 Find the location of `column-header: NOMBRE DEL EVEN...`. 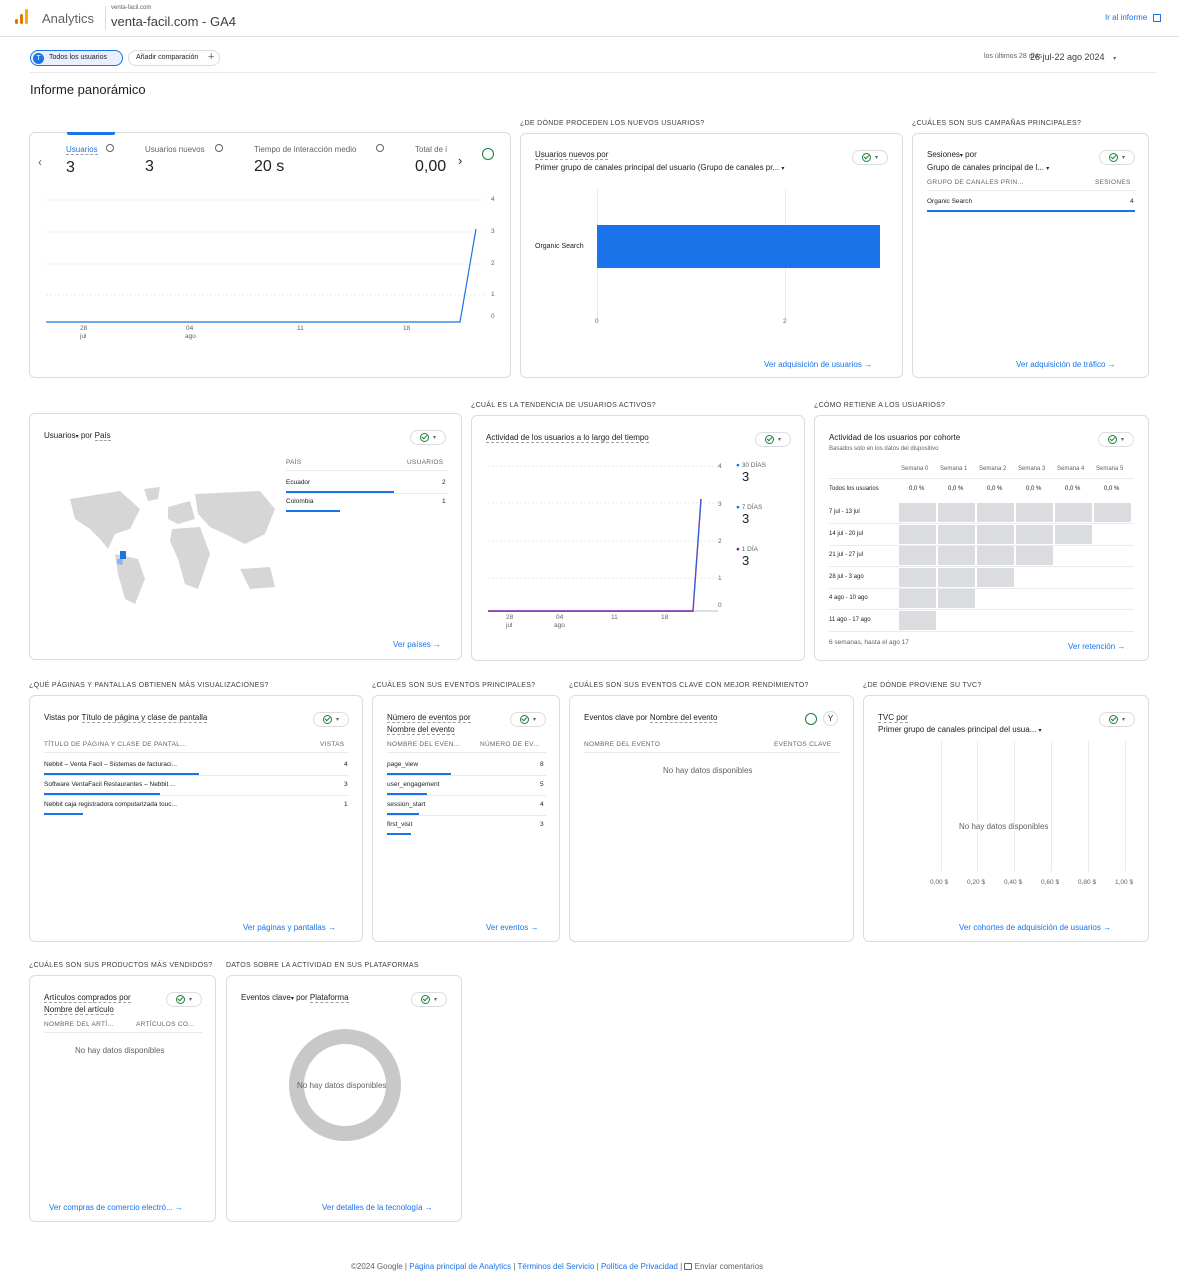

column-header: NOMBRE DEL EVEN... is located at coordinates (423, 744).